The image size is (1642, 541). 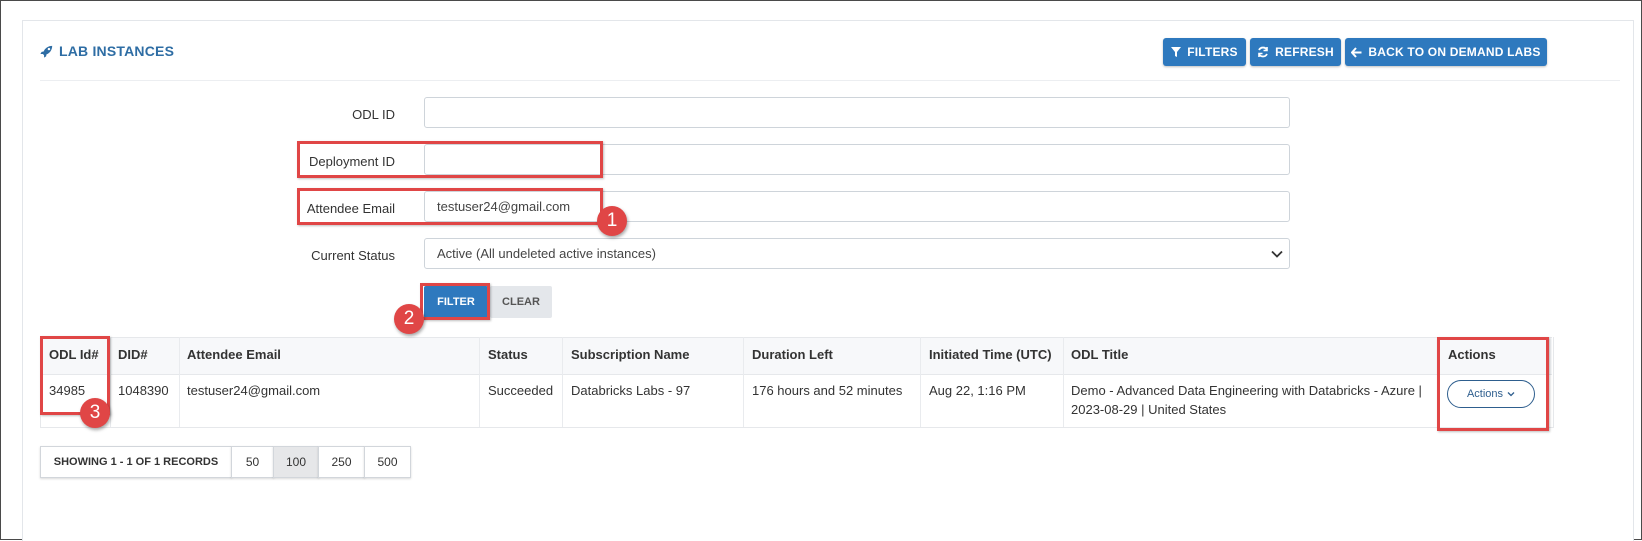 I want to click on refresh-button: REFRESH, so click(x=1295, y=52).